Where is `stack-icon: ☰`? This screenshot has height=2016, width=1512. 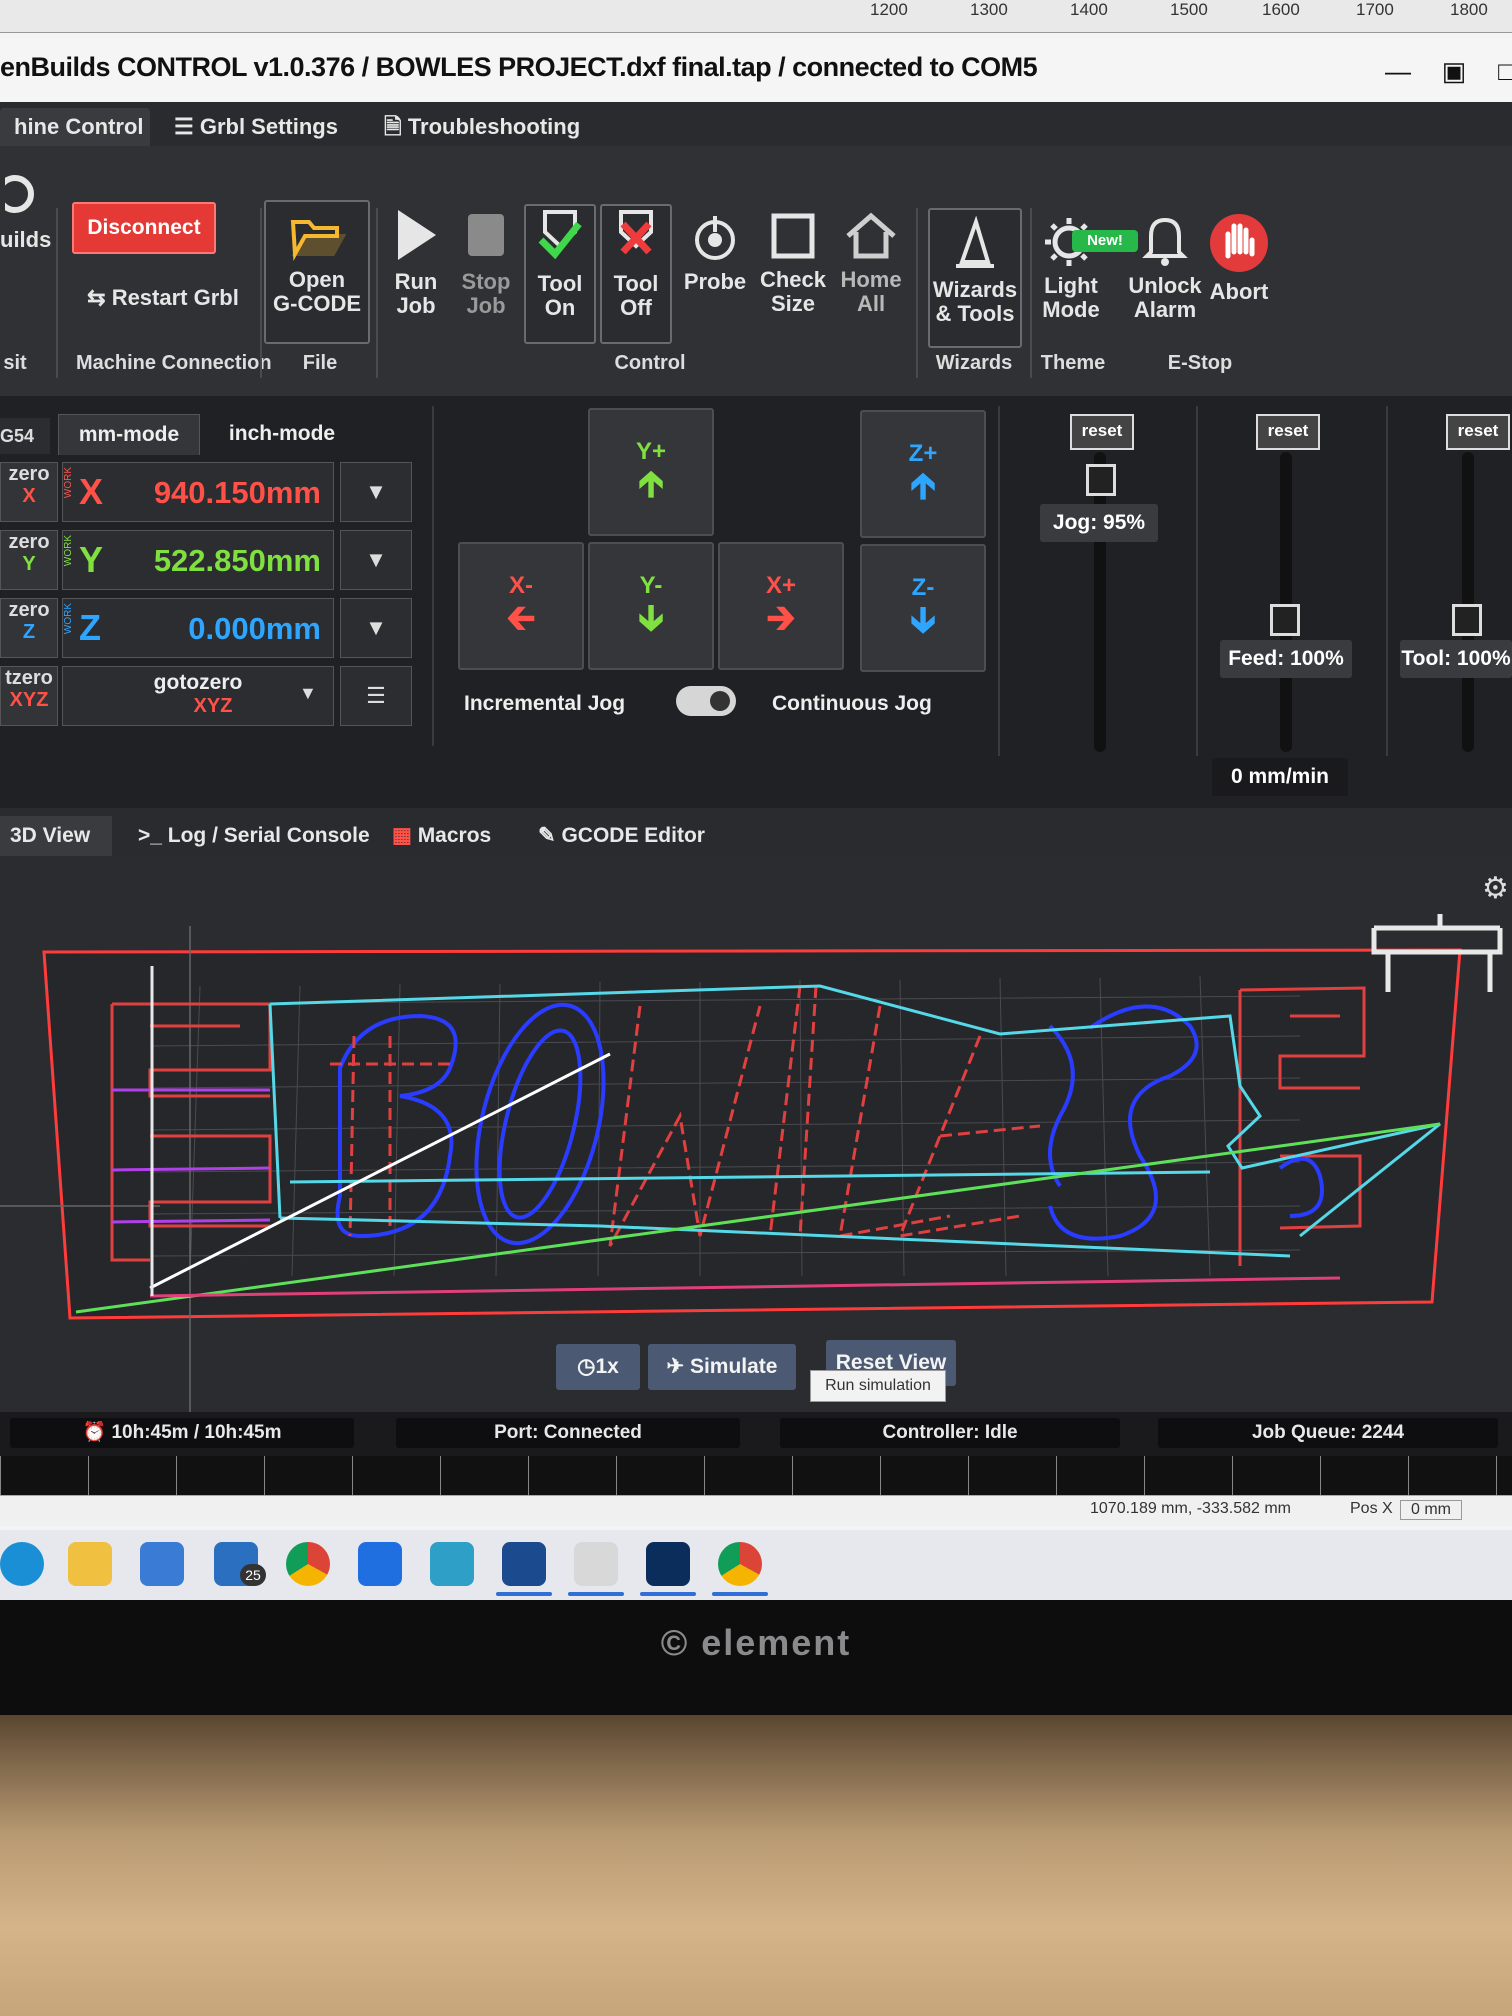 stack-icon: ☰ is located at coordinates (376, 695).